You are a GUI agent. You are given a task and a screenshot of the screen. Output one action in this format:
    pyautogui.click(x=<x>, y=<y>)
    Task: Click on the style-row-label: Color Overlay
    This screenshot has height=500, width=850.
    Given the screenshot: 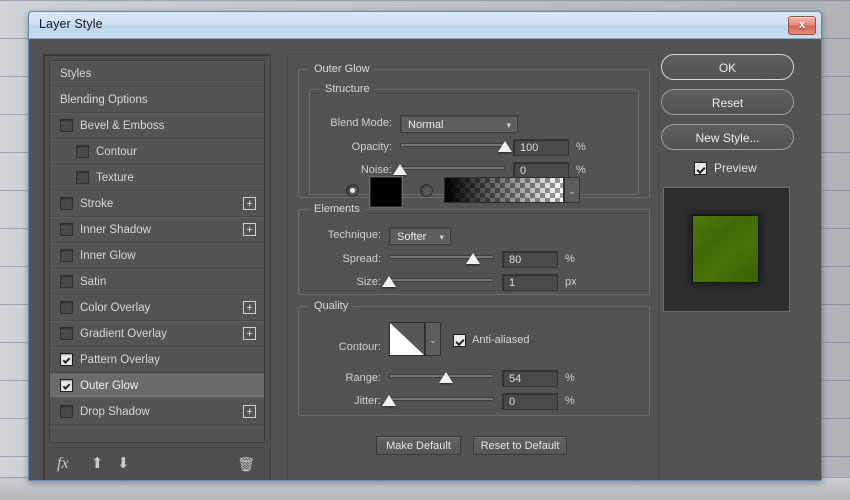 What is the action you would take?
    pyautogui.click(x=115, y=308)
    